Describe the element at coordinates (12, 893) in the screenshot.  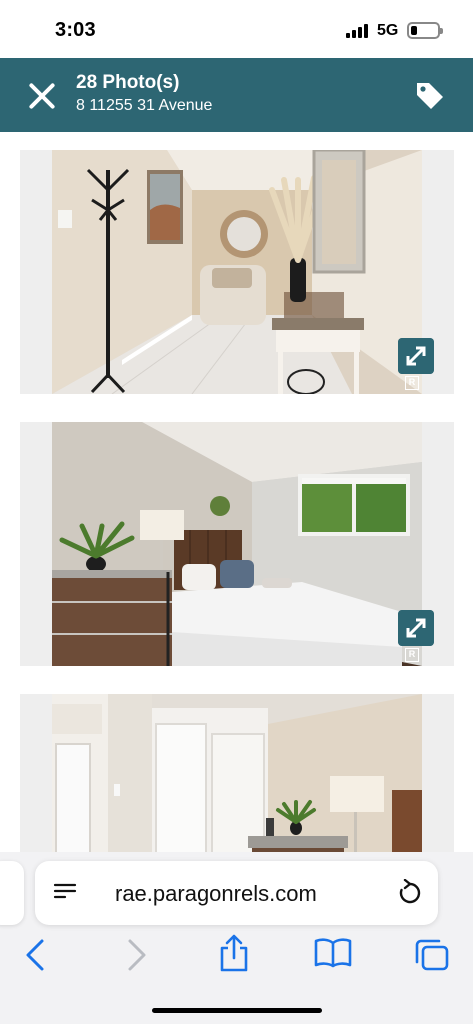
I see `previous-tab-preview` at that location.